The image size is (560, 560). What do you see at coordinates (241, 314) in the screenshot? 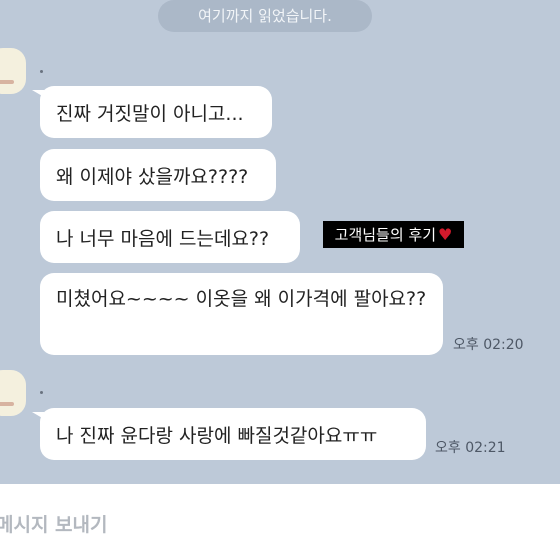
I see `chat-bubble: 미쳤어요~~~~ 이옷을 왜 이가격에 팔아요??` at bounding box center [241, 314].